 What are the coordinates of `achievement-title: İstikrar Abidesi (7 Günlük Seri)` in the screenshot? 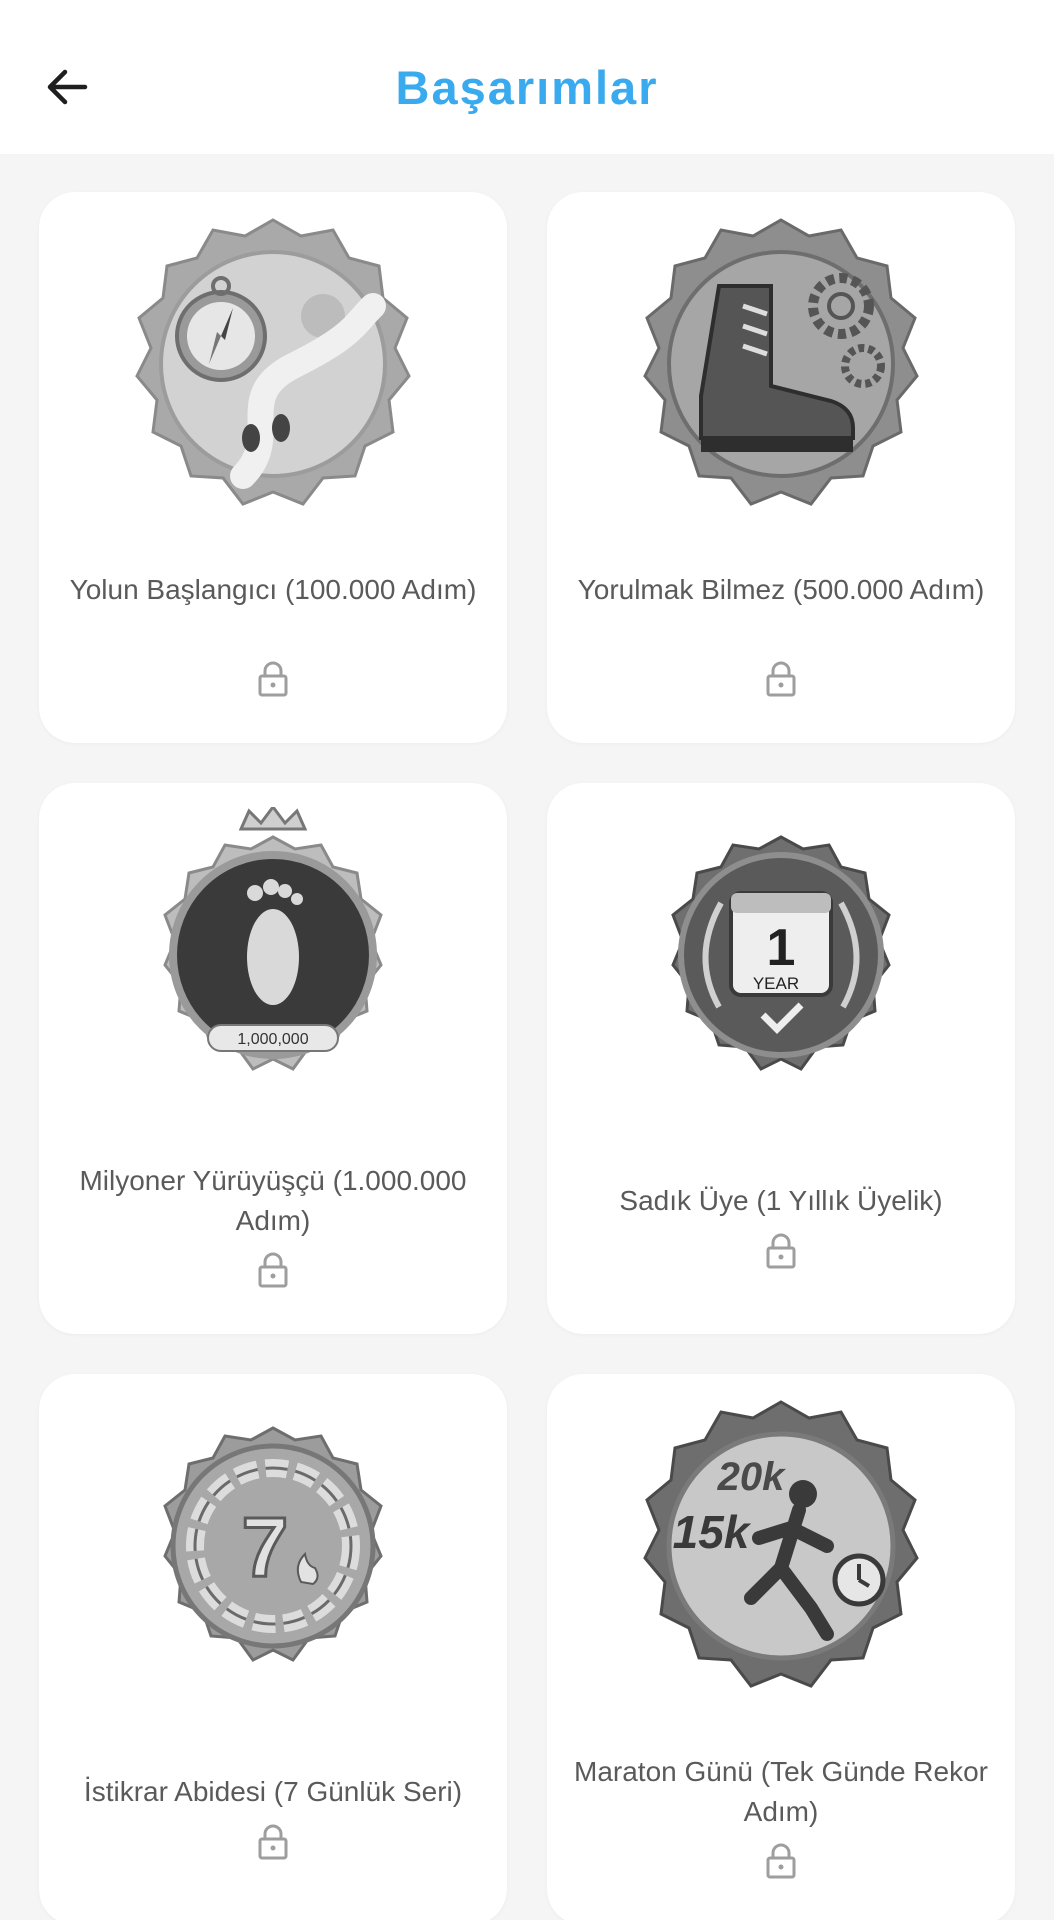 It's located at (273, 1791).